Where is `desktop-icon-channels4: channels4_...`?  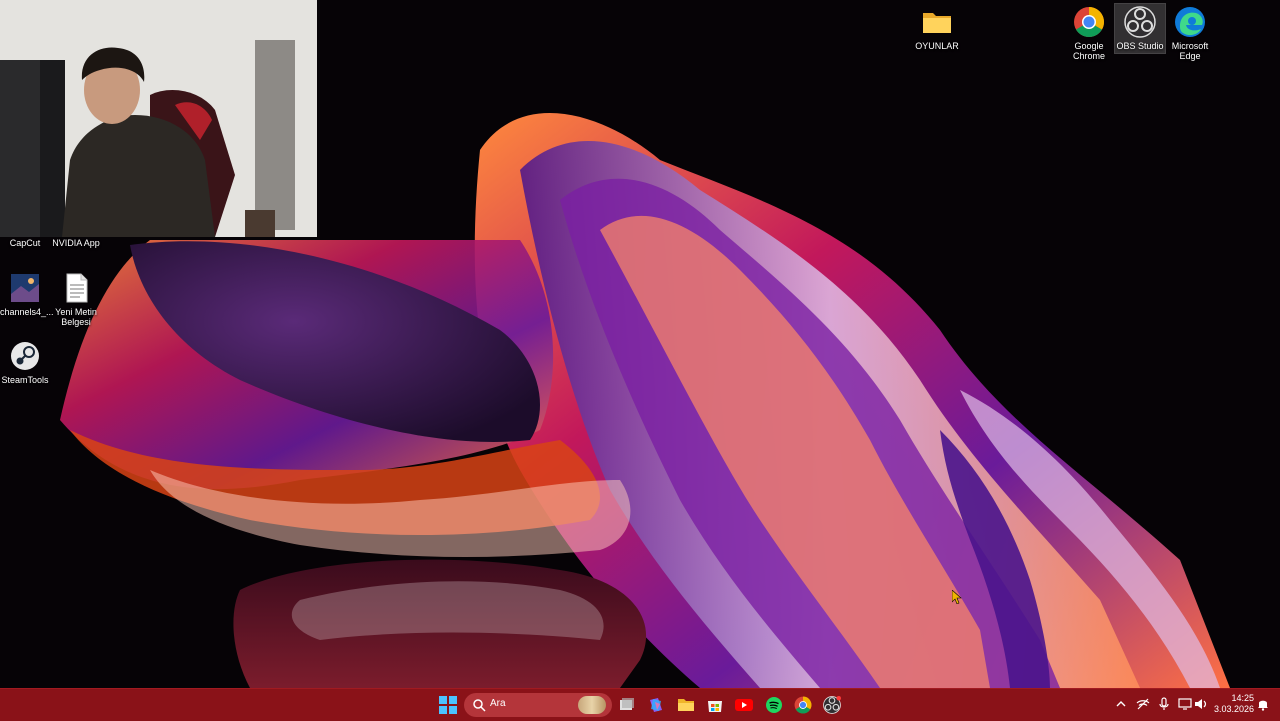
desktop-icon-channels4: channels4_... is located at coordinates (27, 294).